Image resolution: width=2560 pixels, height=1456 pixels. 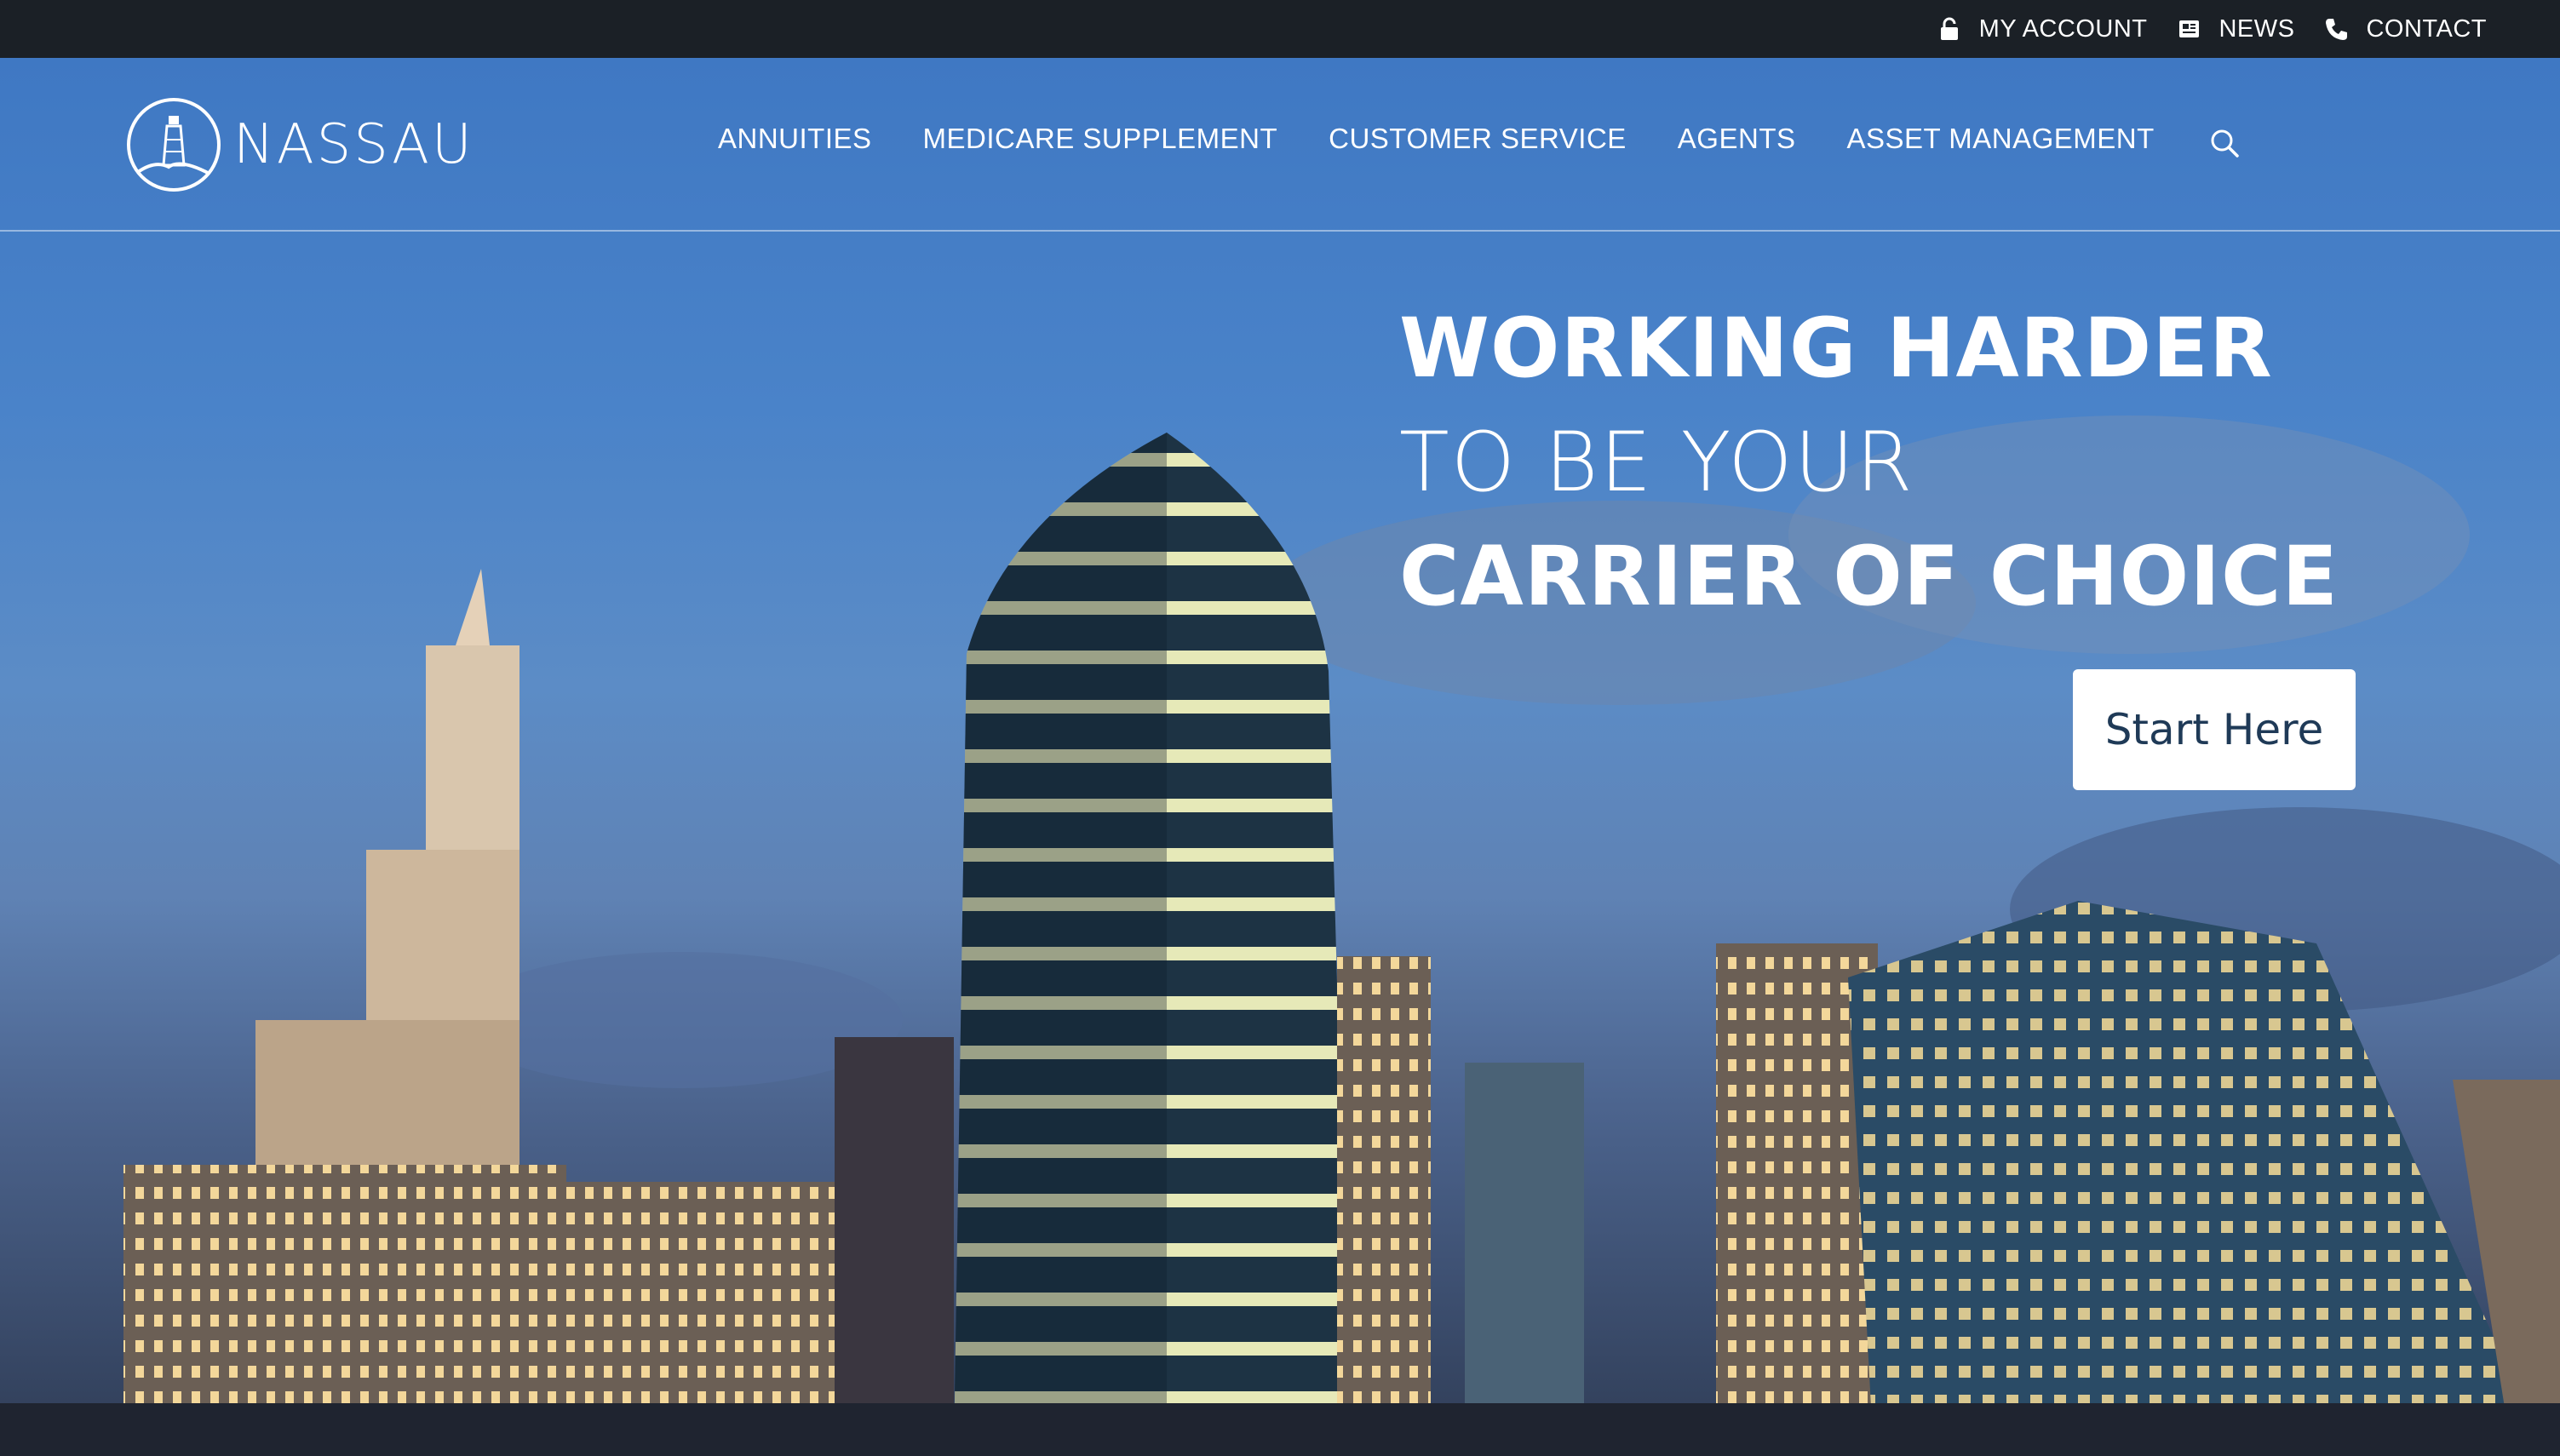 I want to click on search-icon, so click(x=2224, y=143).